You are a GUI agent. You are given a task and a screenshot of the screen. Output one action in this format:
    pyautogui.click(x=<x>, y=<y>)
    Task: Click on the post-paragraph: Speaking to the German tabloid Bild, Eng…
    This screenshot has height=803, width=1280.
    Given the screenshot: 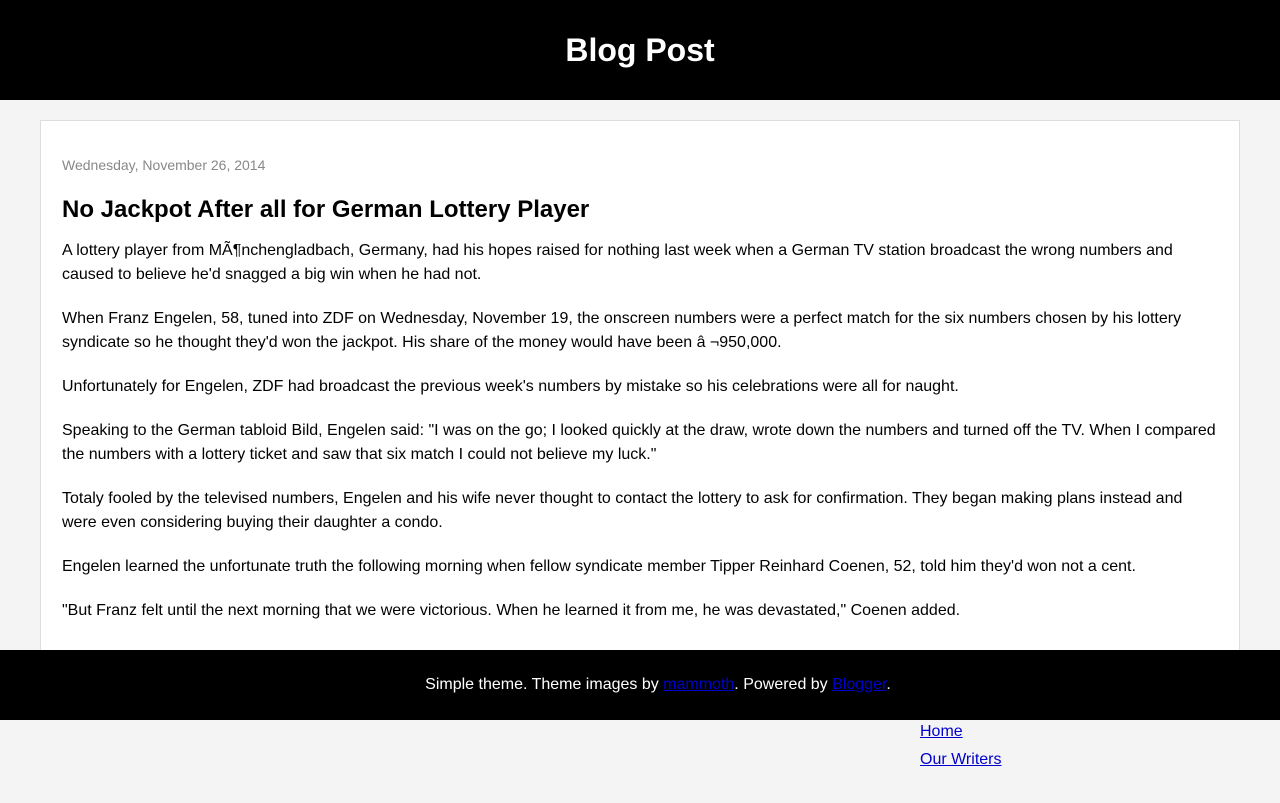 What is the action you would take?
    pyautogui.click(x=639, y=442)
    